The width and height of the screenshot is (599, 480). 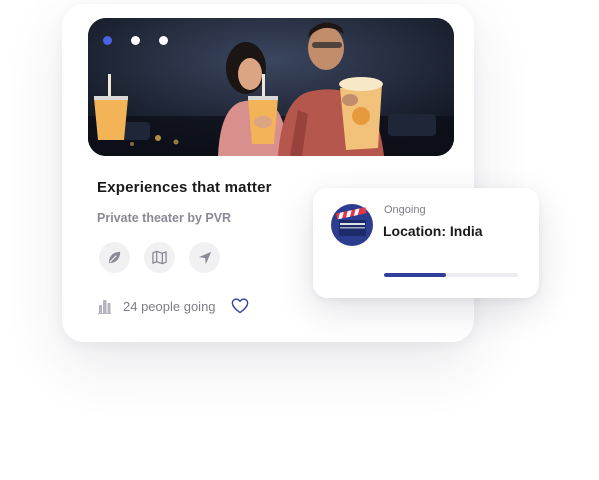 I want to click on progress-bar, so click(x=451, y=275).